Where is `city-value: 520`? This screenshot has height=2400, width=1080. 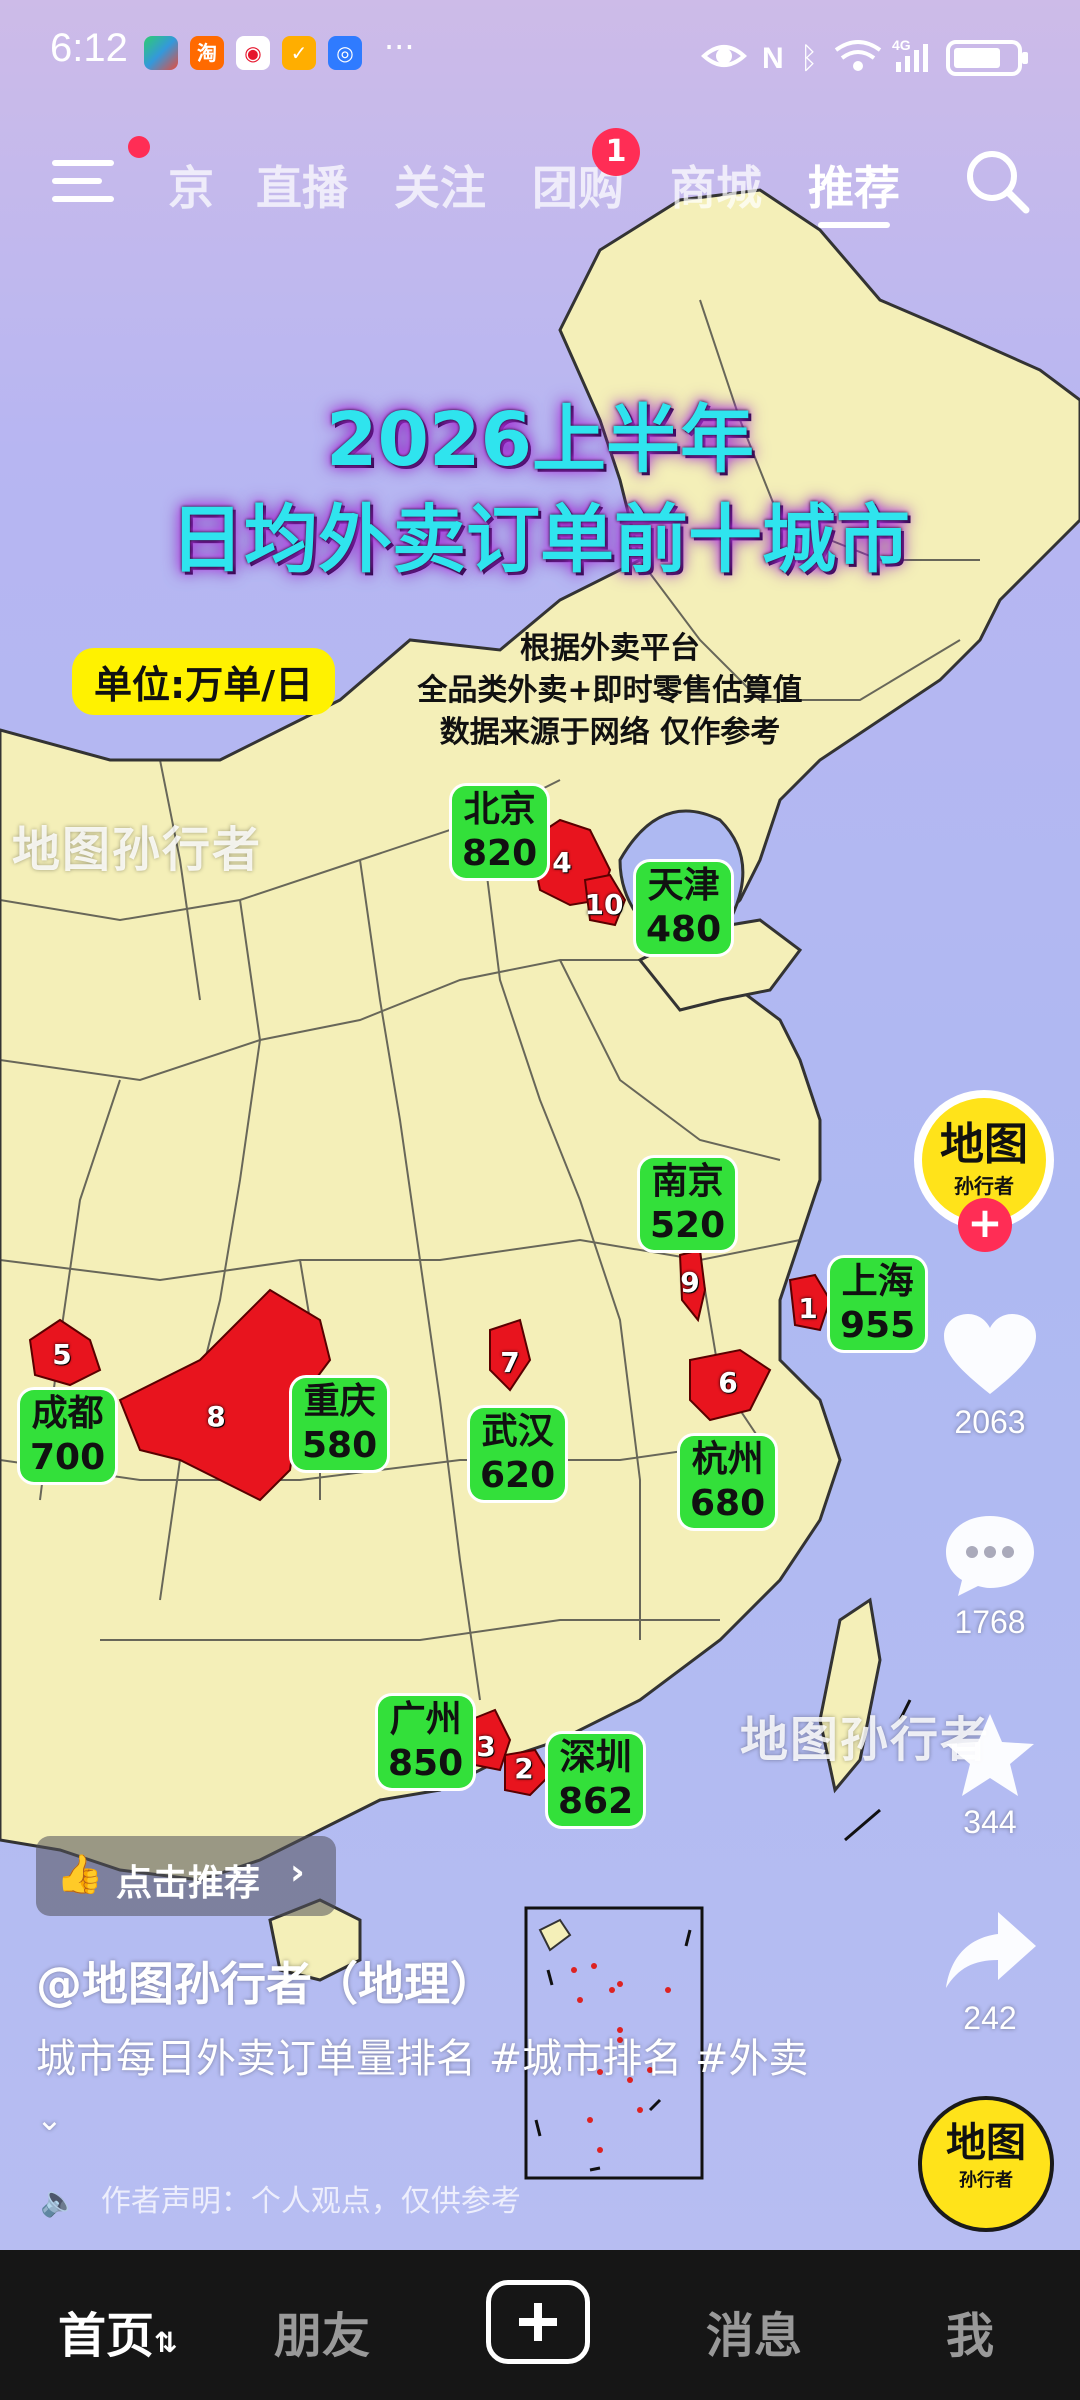
city-value: 520 is located at coordinates (688, 1225).